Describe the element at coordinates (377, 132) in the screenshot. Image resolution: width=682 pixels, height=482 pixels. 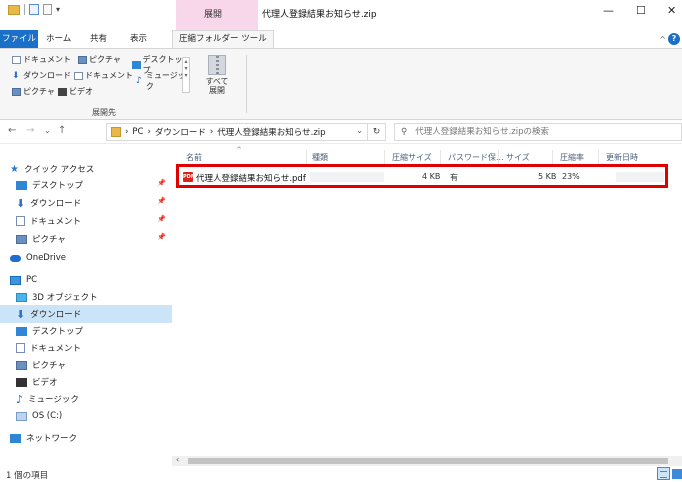
I see `refresh-button: ↻` at that location.